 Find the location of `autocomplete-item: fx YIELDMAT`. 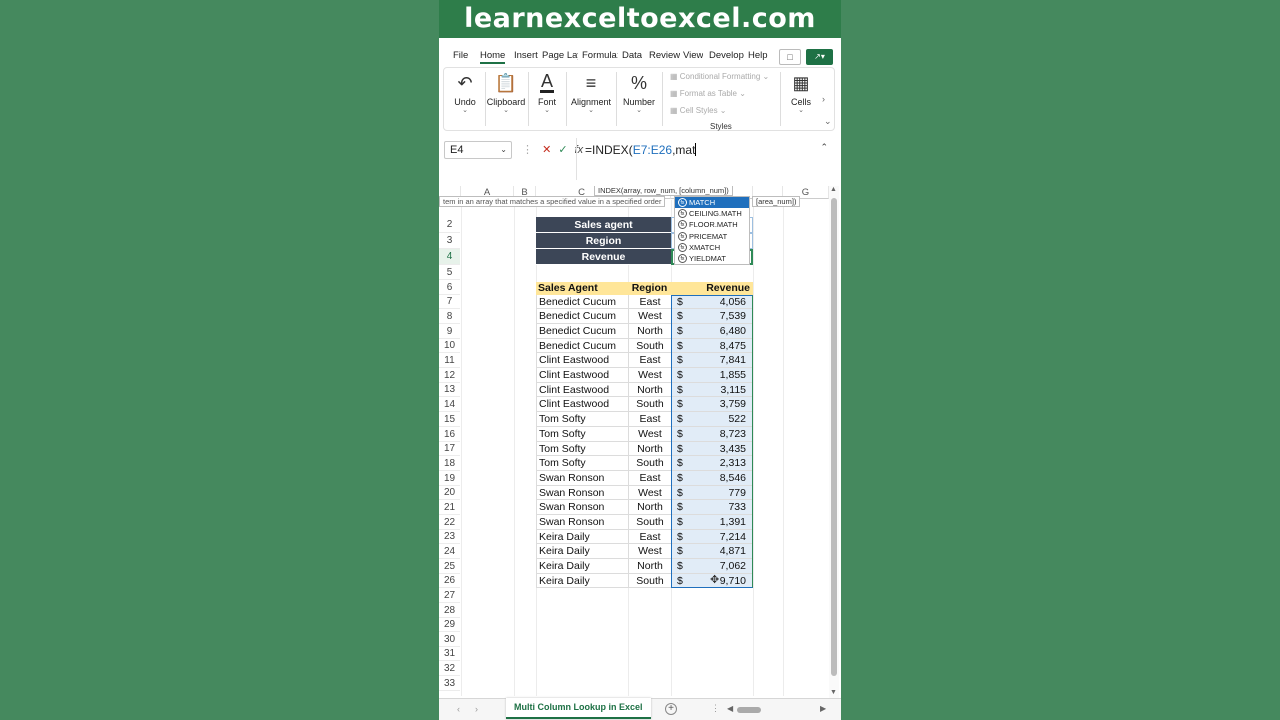

autocomplete-item: fx YIELDMAT is located at coordinates (712, 258).